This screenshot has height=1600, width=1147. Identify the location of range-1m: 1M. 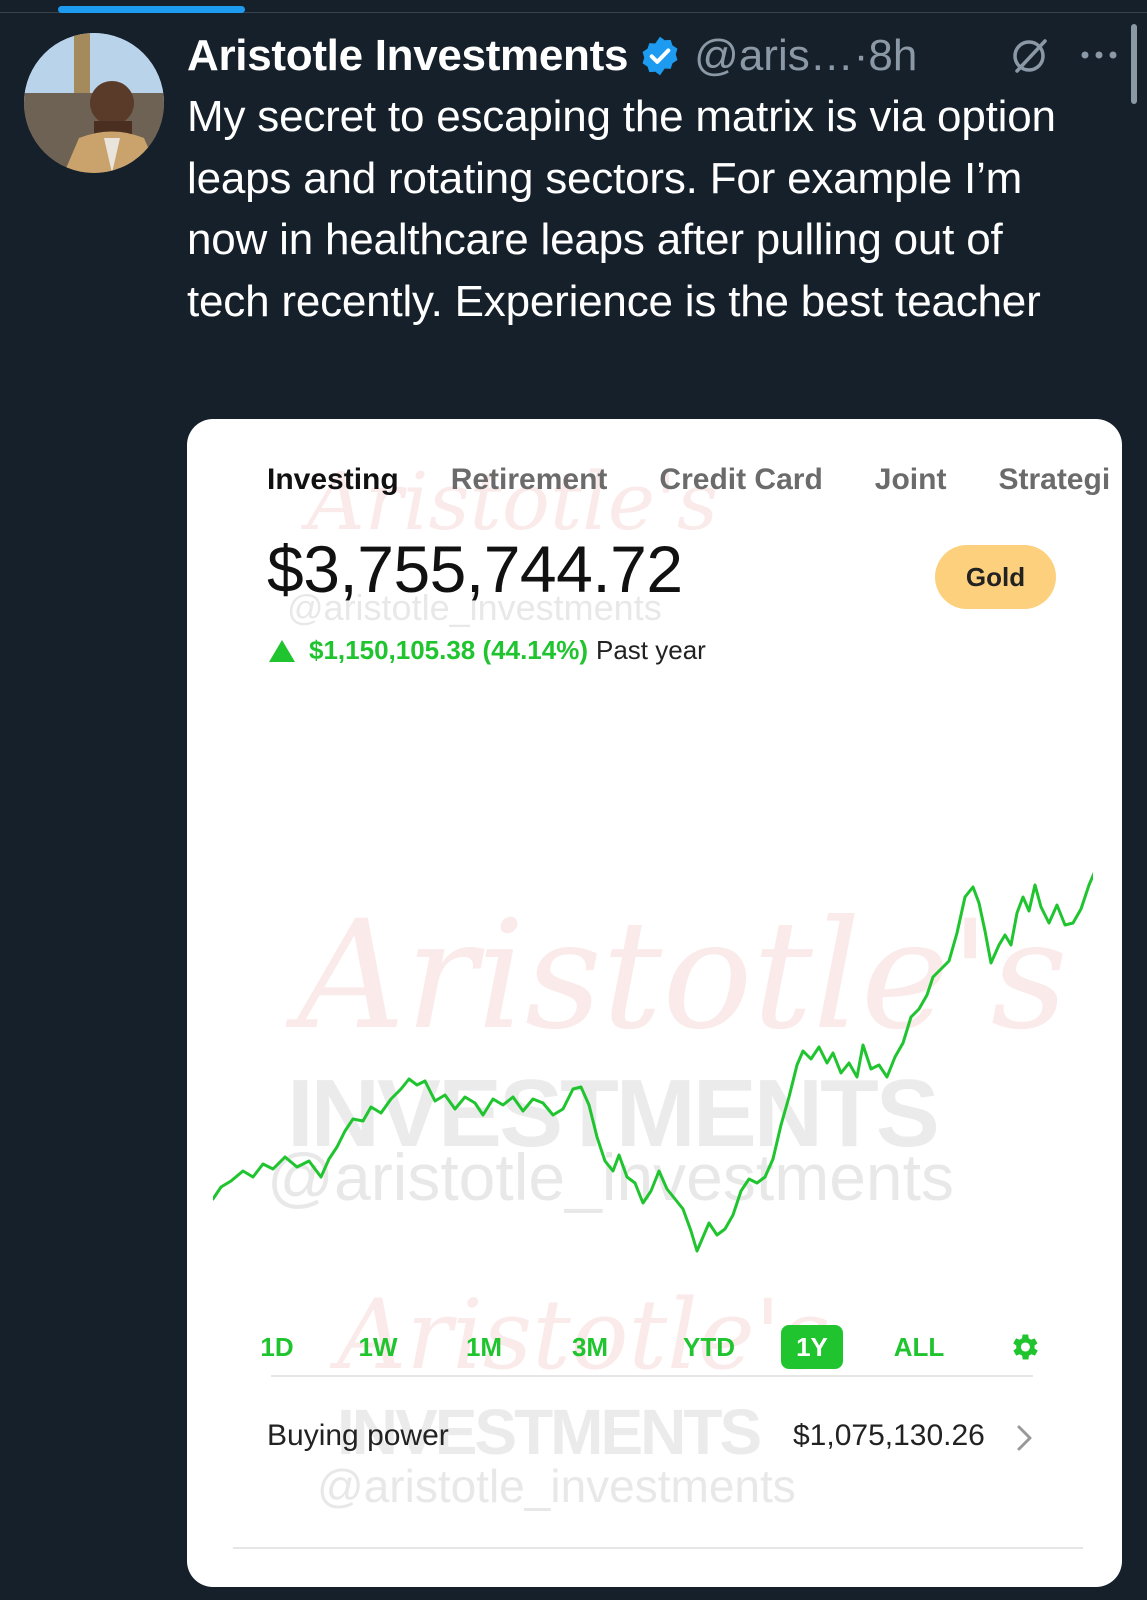
(484, 1347).